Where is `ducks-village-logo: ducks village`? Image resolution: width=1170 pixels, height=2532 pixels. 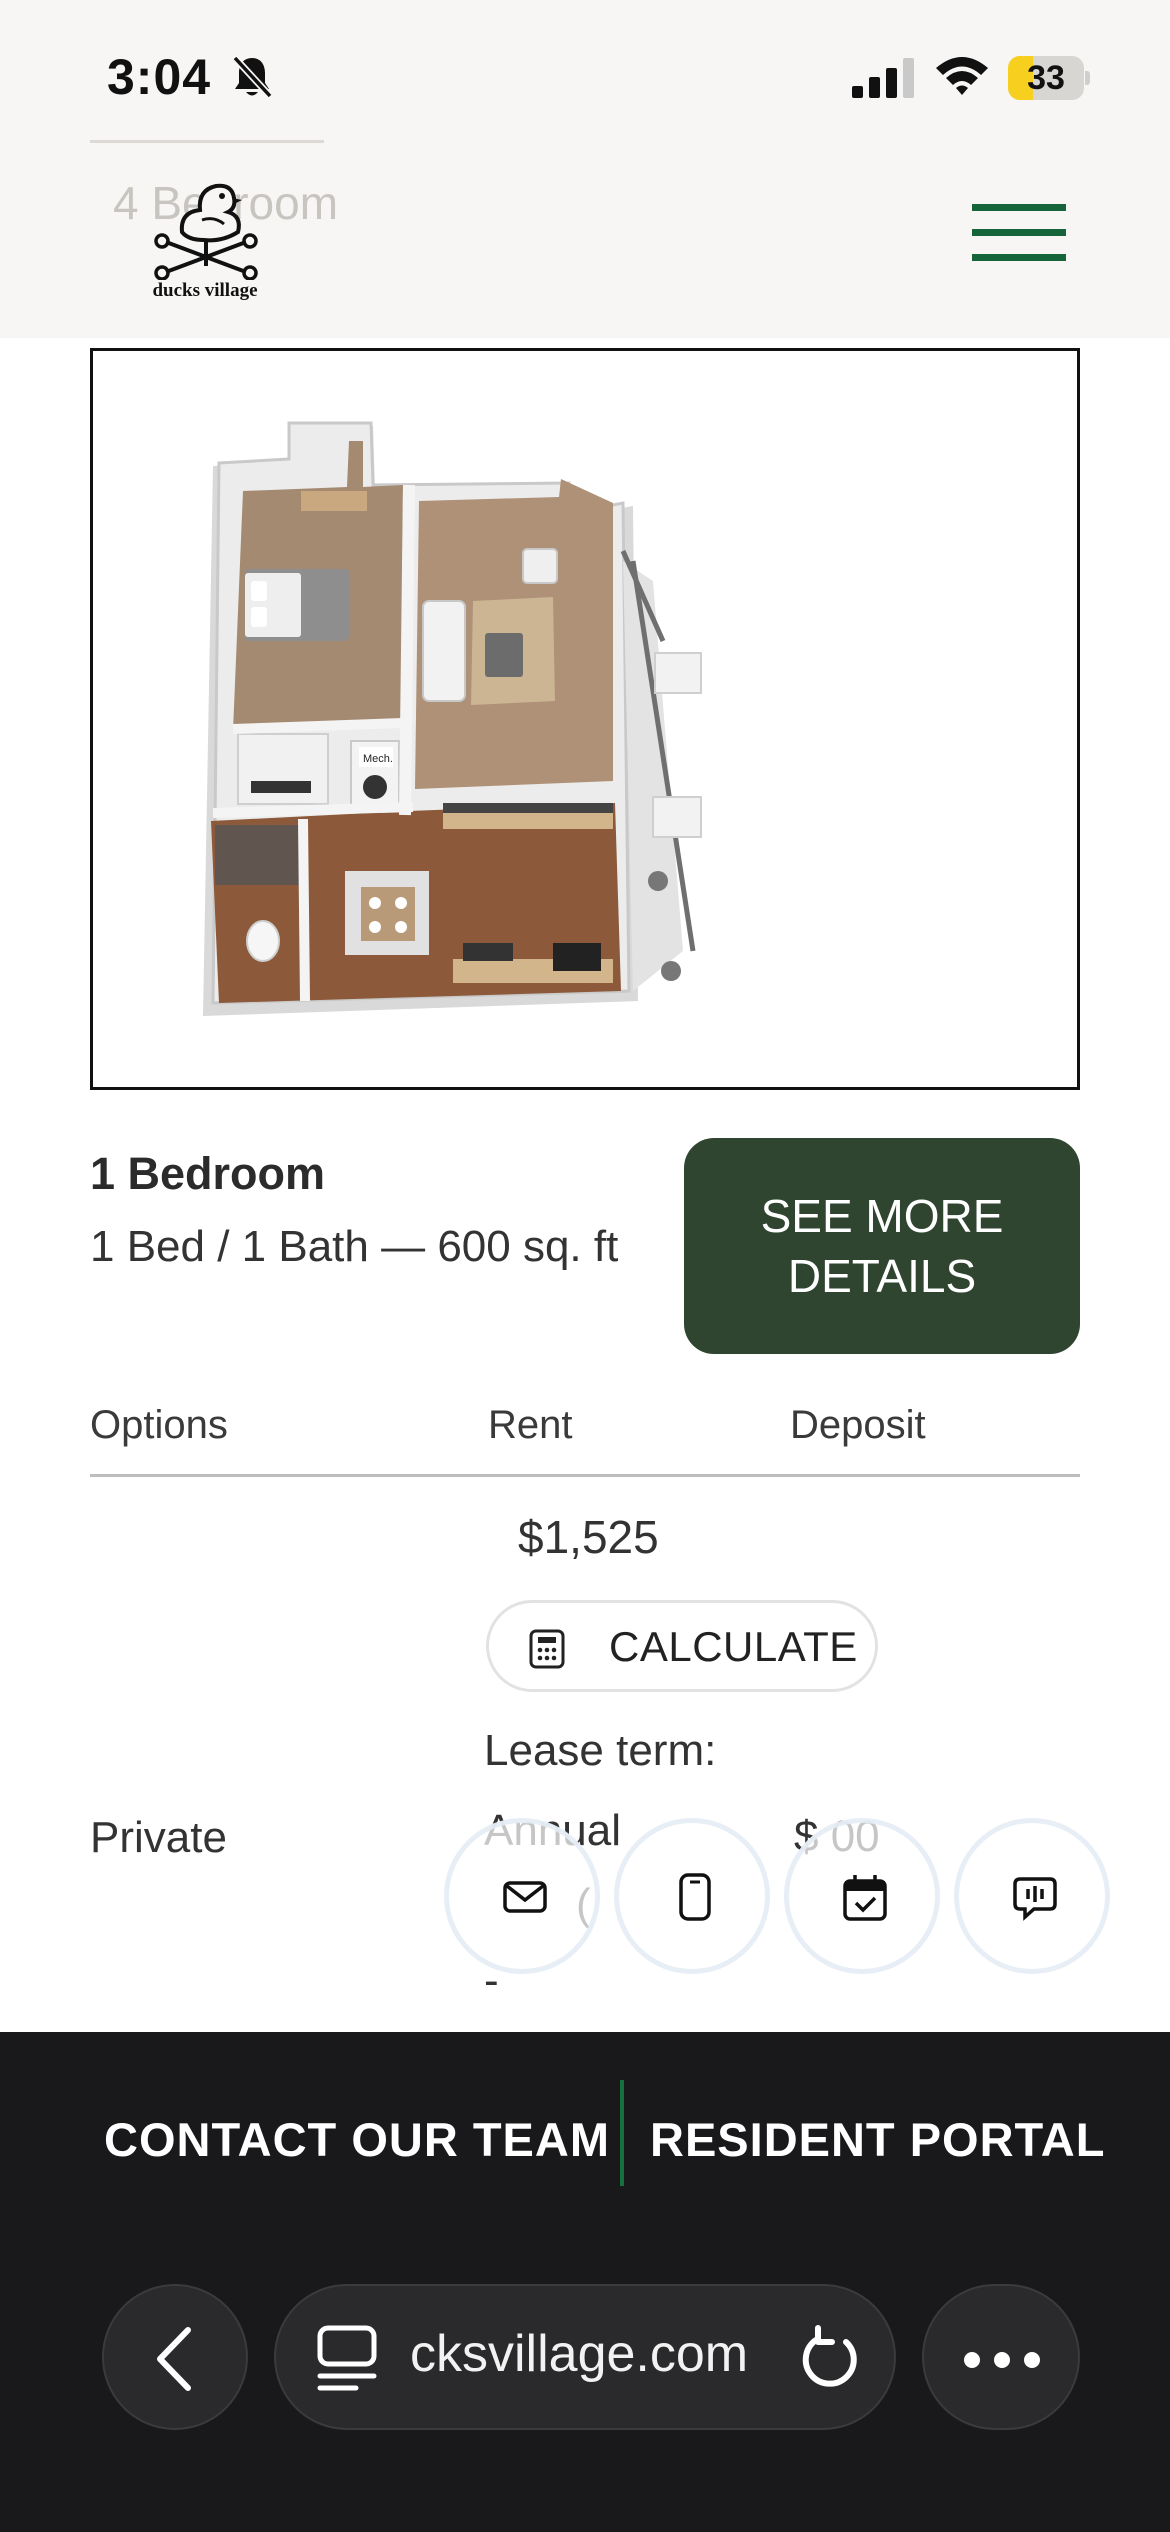 ducks-village-logo: ducks village is located at coordinates (205, 235).